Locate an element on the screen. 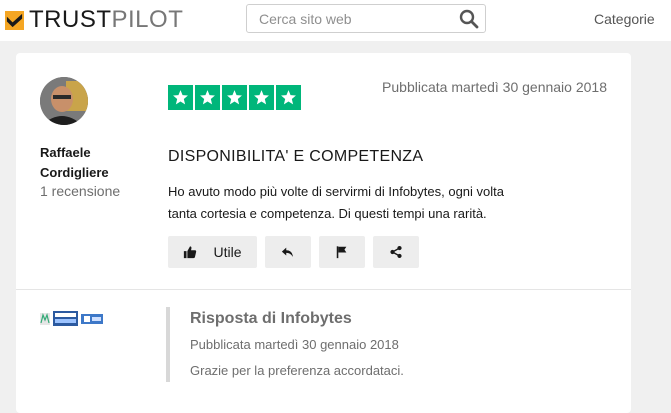 Image resolution: width=671 pixels, height=413 pixels. top-navigation-bar: TRUSTPILOT Categorie is located at coordinates (335, 20).